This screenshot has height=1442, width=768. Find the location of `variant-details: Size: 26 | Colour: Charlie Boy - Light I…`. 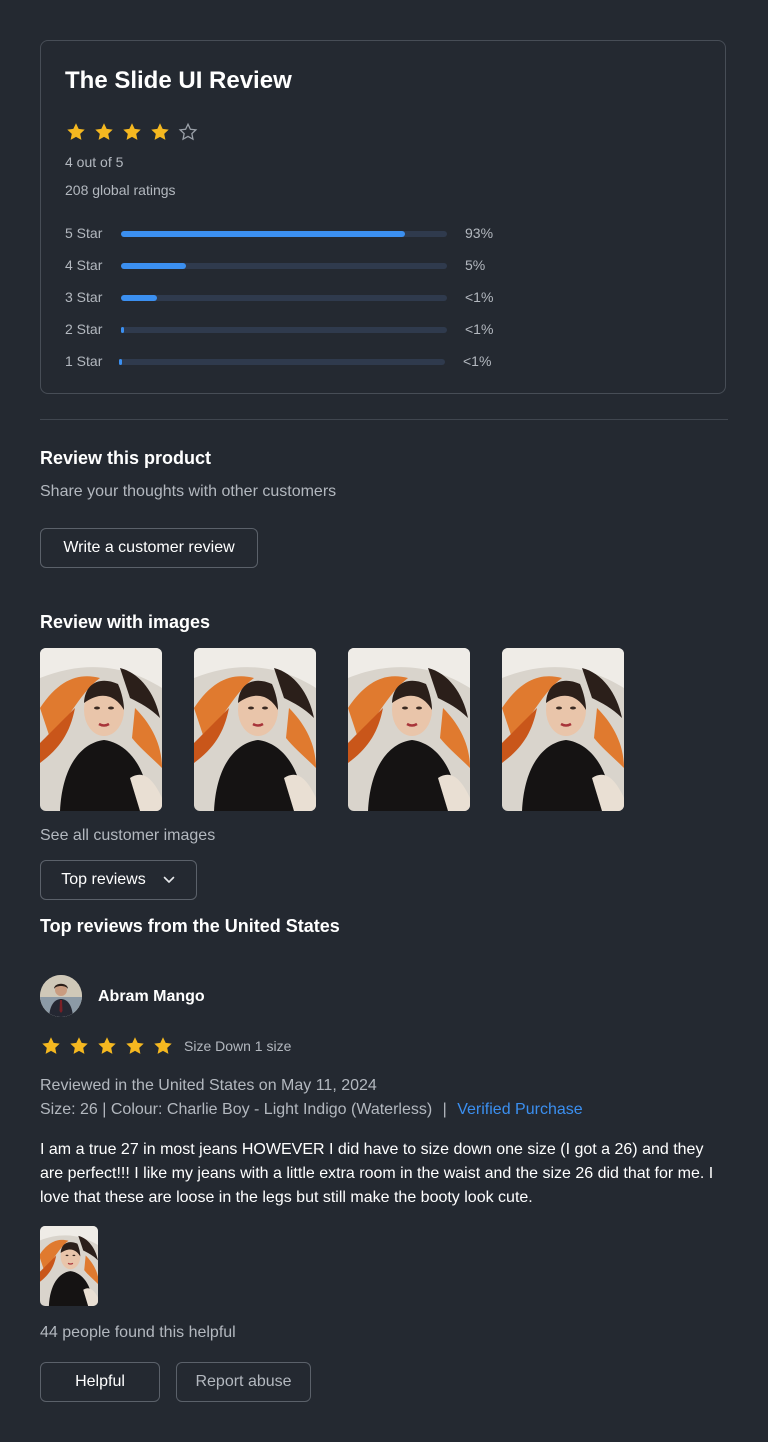

variant-details: Size: 26 | Colour: Charlie Boy - Light I… is located at coordinates (236, 1109).